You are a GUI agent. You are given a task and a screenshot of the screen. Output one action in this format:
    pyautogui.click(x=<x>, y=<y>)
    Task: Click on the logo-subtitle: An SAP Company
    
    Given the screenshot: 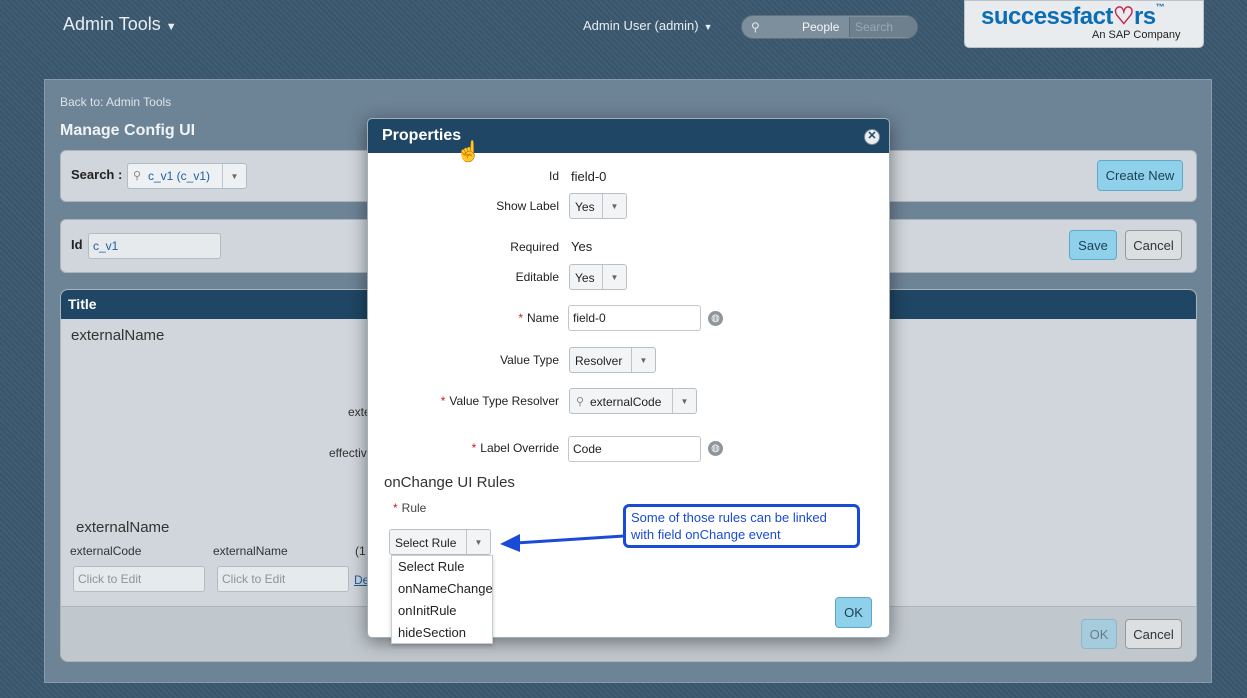 What is the action you would take?
    pyautogui.click(x=1136, y=35)
    